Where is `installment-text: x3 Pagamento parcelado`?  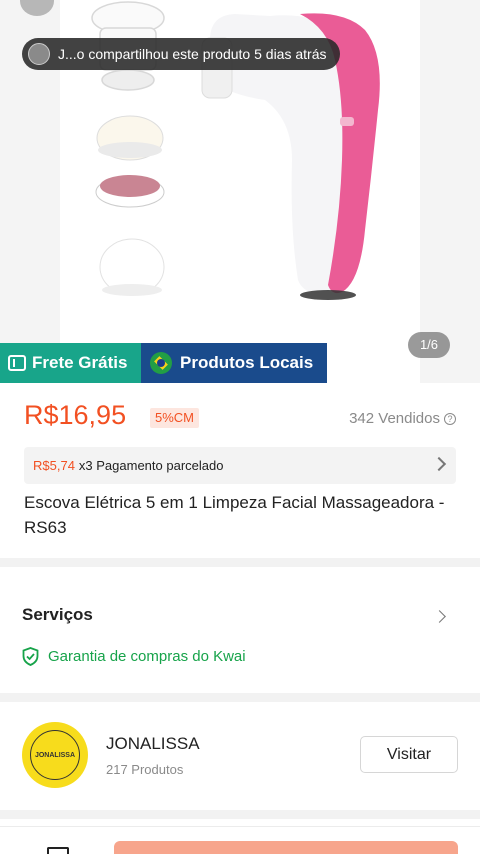 installment-text: x3 Pagamento parcelado is located at coordinates (151, 465).